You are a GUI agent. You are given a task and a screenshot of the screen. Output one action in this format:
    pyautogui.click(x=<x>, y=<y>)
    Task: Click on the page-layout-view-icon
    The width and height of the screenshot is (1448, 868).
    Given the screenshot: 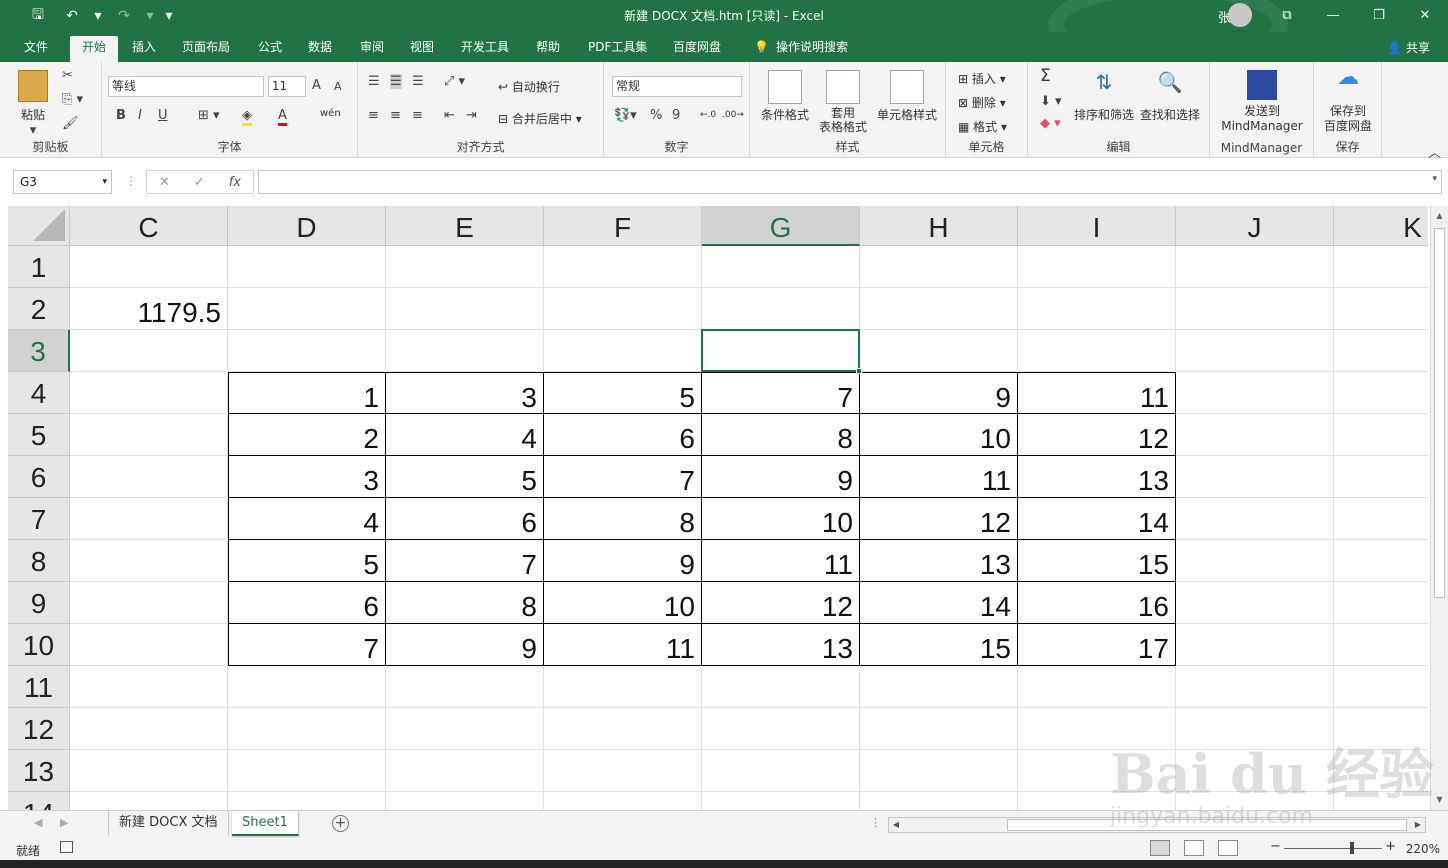 What is the action you would take?
    pyautogui.click(x=1194, y=848)
    